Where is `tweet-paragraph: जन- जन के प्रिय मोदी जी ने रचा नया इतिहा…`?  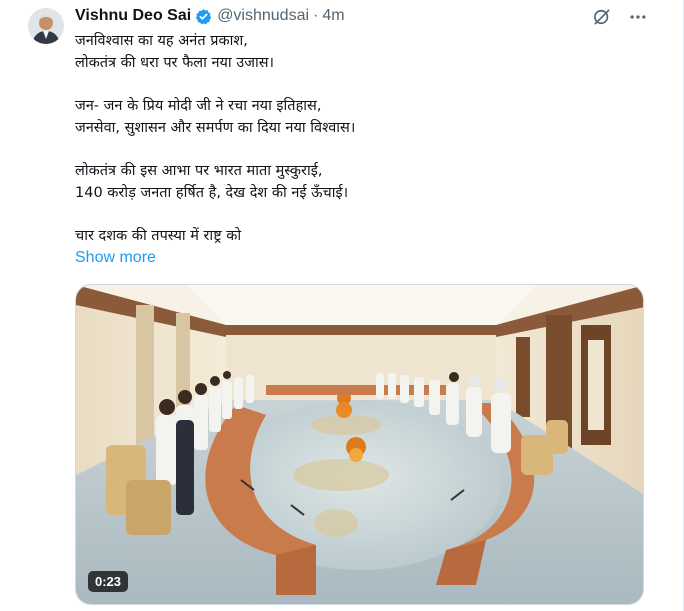 tweet-paragraph: जन- जन के प्रिय मोदी जी ने रचा नया इतिहा… is located at coordinates (355, 117).